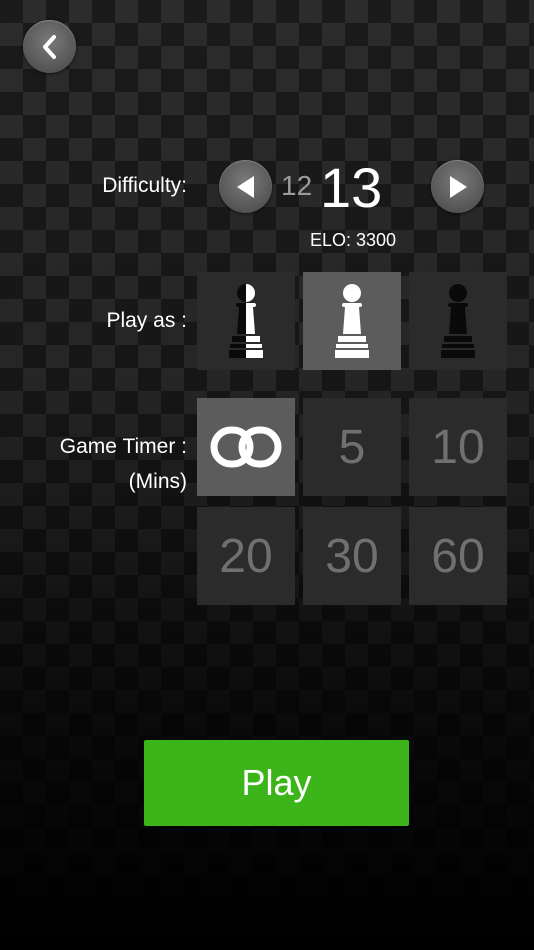 The width and height of the screenshot is (534, 950). I want to click on triangle-right-icon, so click(458, 186).